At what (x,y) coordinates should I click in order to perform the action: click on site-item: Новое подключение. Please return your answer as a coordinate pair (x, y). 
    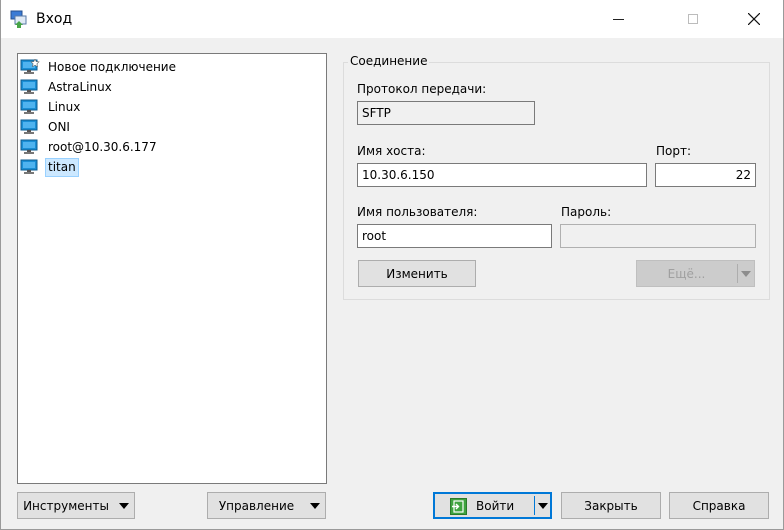
    Looking at the image, I should click on (99, 67).